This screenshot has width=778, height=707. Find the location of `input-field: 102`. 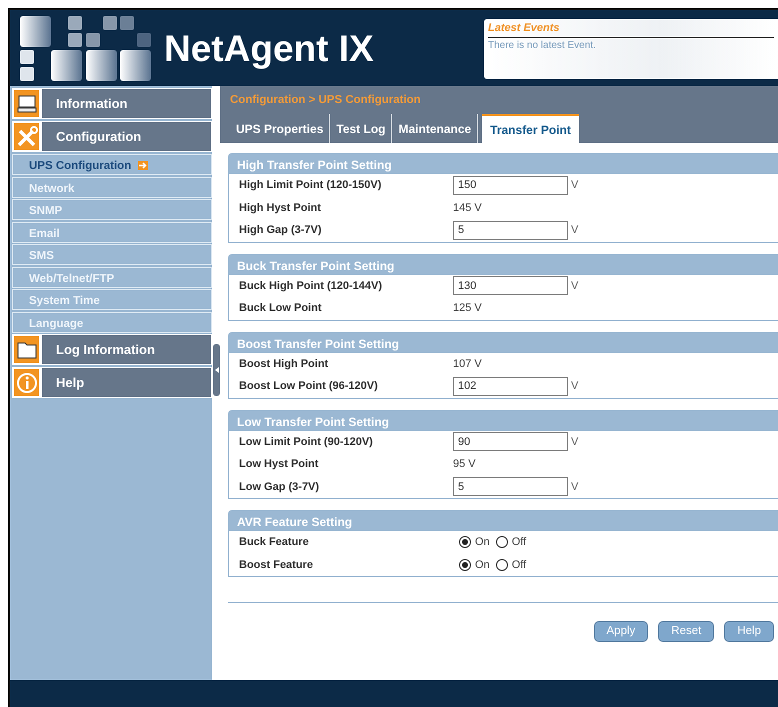

input-field: 102 is located at coordinates (510, 386).